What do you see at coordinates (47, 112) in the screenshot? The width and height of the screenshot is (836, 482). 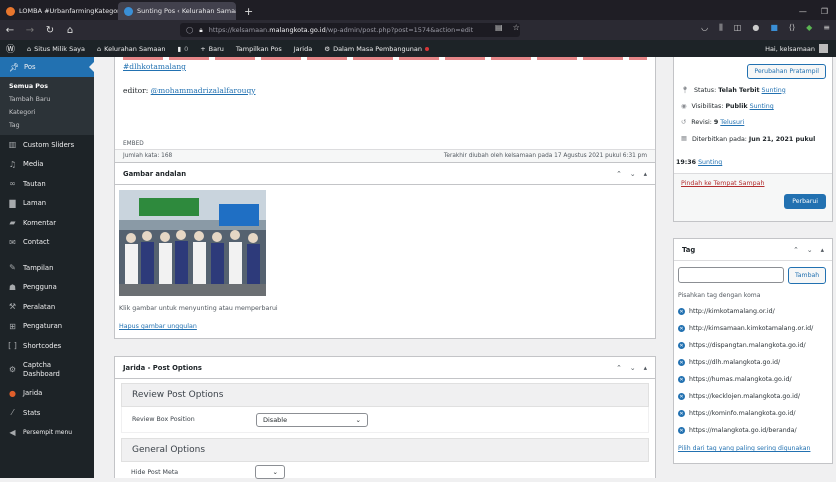 I see `submenu-categories: Kategori` at bounding box center [47, 112].